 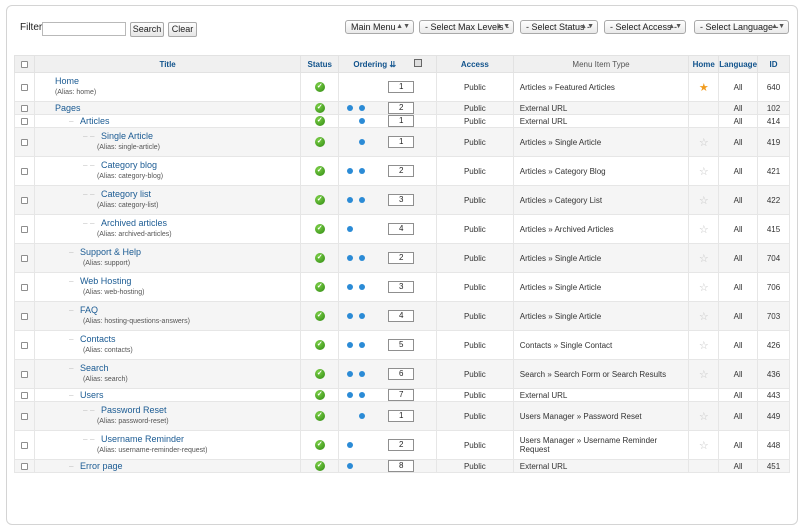 What do you see at coordinates (134, 223) in the screenshot?
I see `item-title-link: Archived articles` at bounding box center [134, 223].